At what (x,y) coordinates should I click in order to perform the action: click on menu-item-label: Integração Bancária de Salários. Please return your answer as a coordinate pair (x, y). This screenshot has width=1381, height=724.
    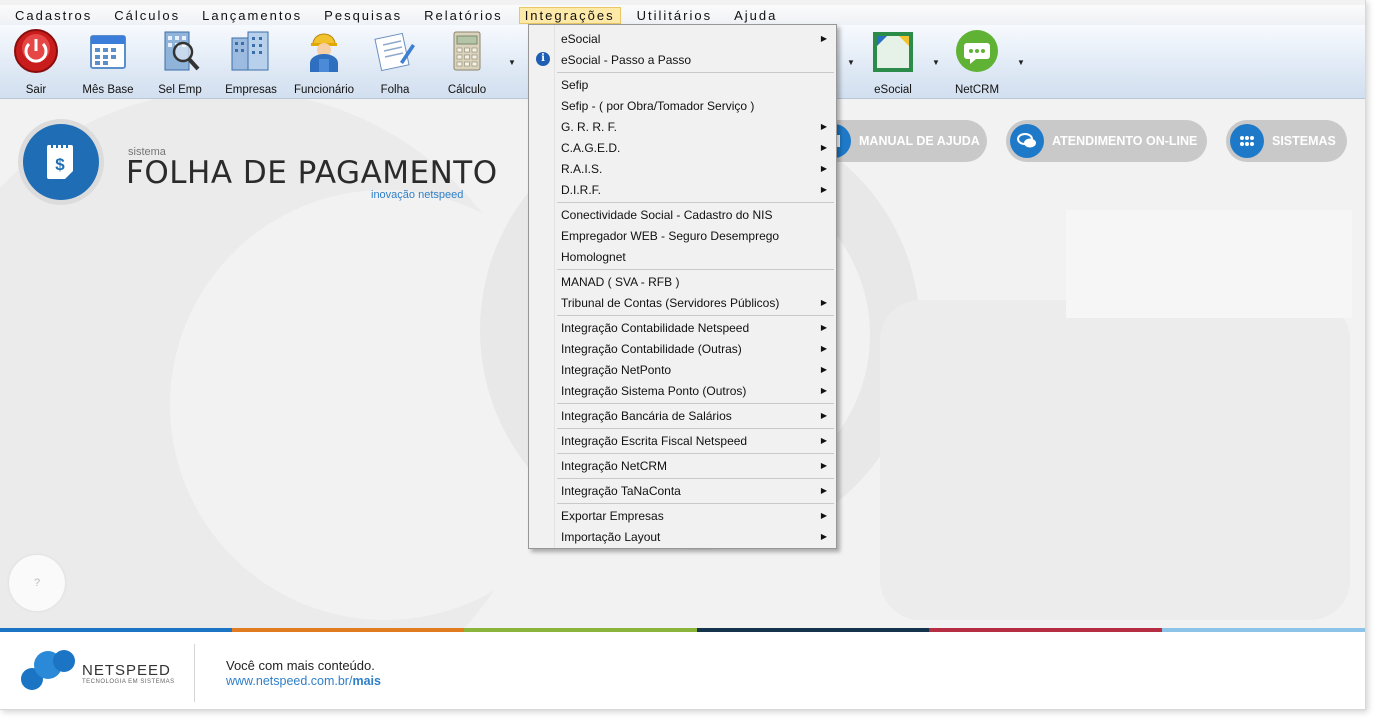
    Looking at the image, I should click on (646, 416).